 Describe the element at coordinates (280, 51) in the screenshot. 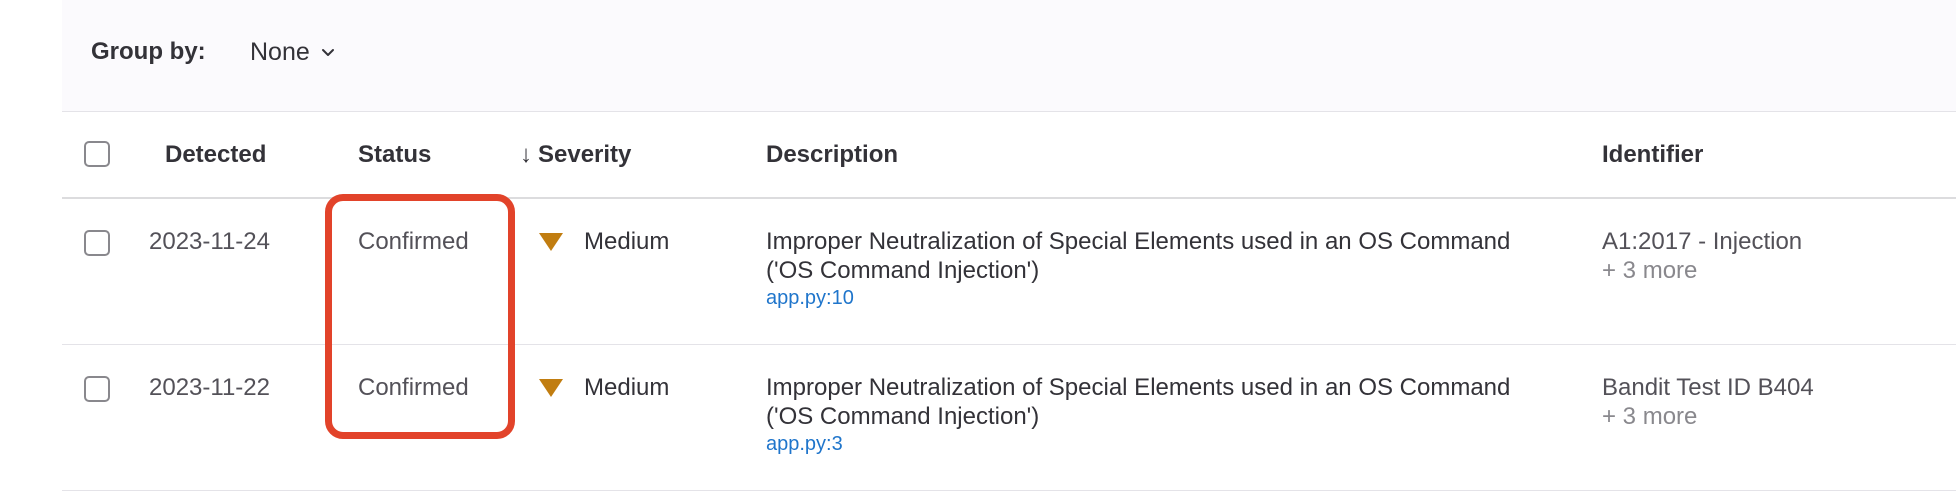

I see `group-by-value: None` at that location.